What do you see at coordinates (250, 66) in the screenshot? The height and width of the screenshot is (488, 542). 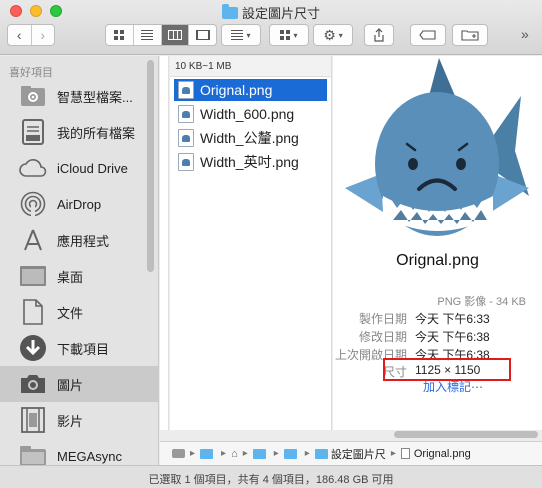 I see `group-header: 10 KB~1 MB` at bounding box center [250, 66].